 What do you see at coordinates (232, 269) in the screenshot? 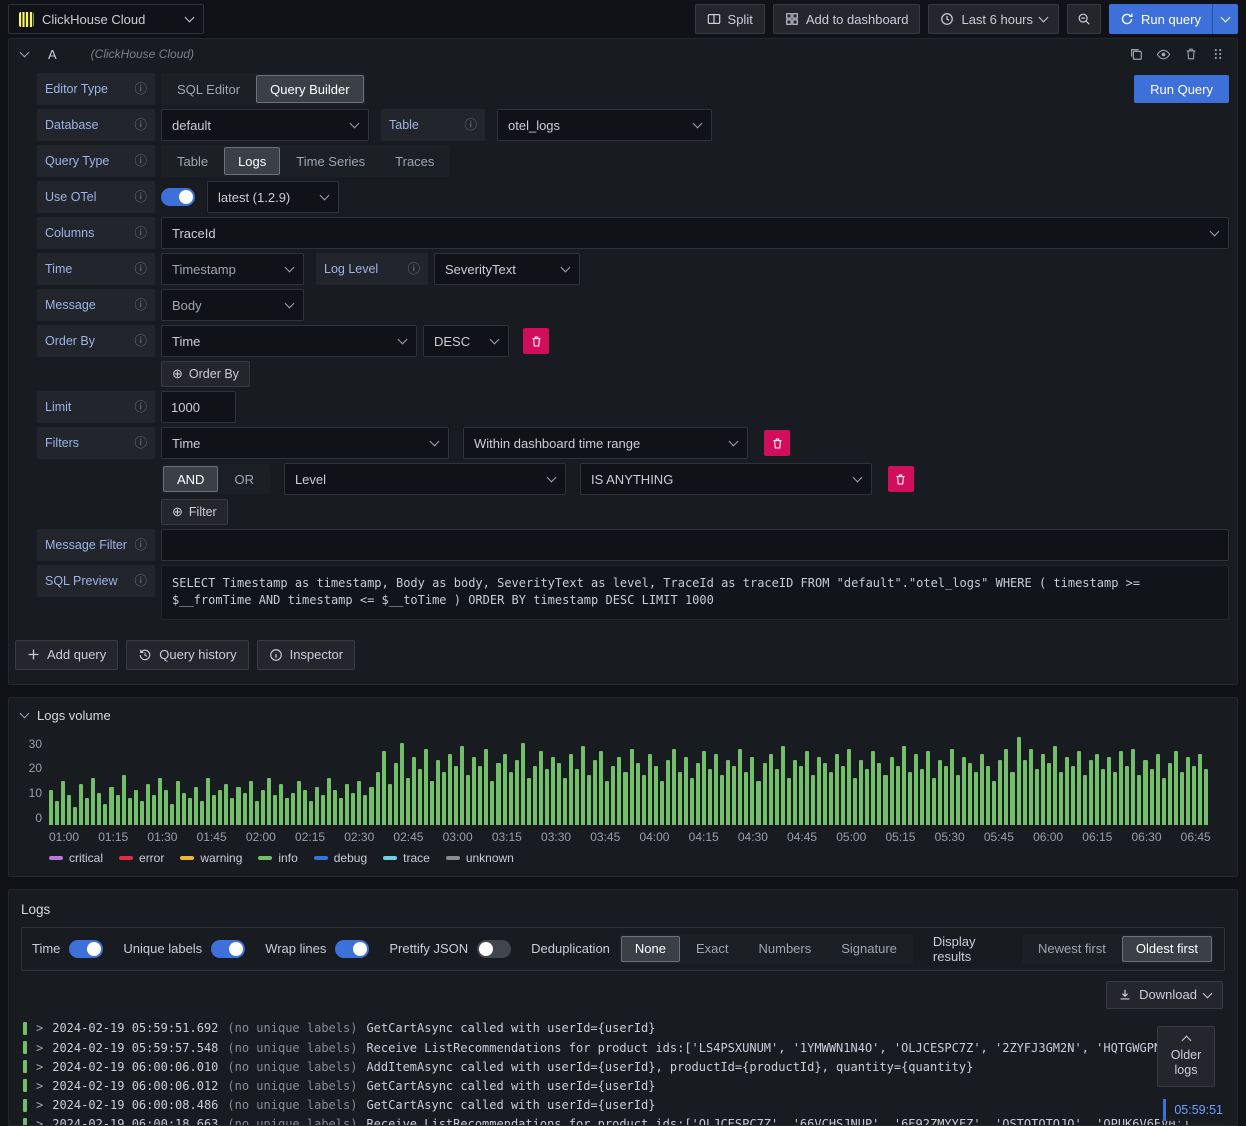
I see `time-column-select: Timestamp` at bounding box center [232, 269].